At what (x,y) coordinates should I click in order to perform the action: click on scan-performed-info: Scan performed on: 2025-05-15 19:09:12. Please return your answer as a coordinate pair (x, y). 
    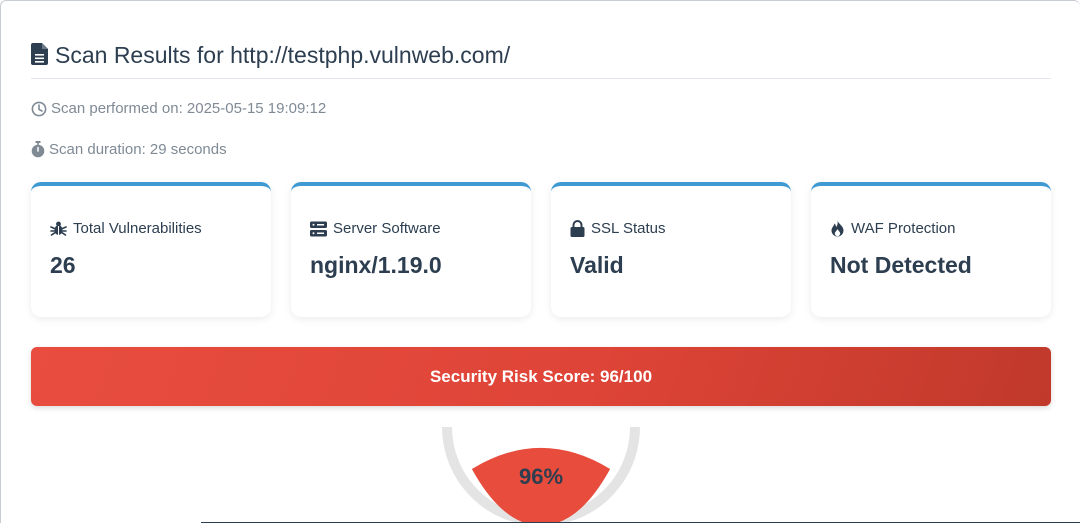
    Looking at the image, I should click on (178, 108).